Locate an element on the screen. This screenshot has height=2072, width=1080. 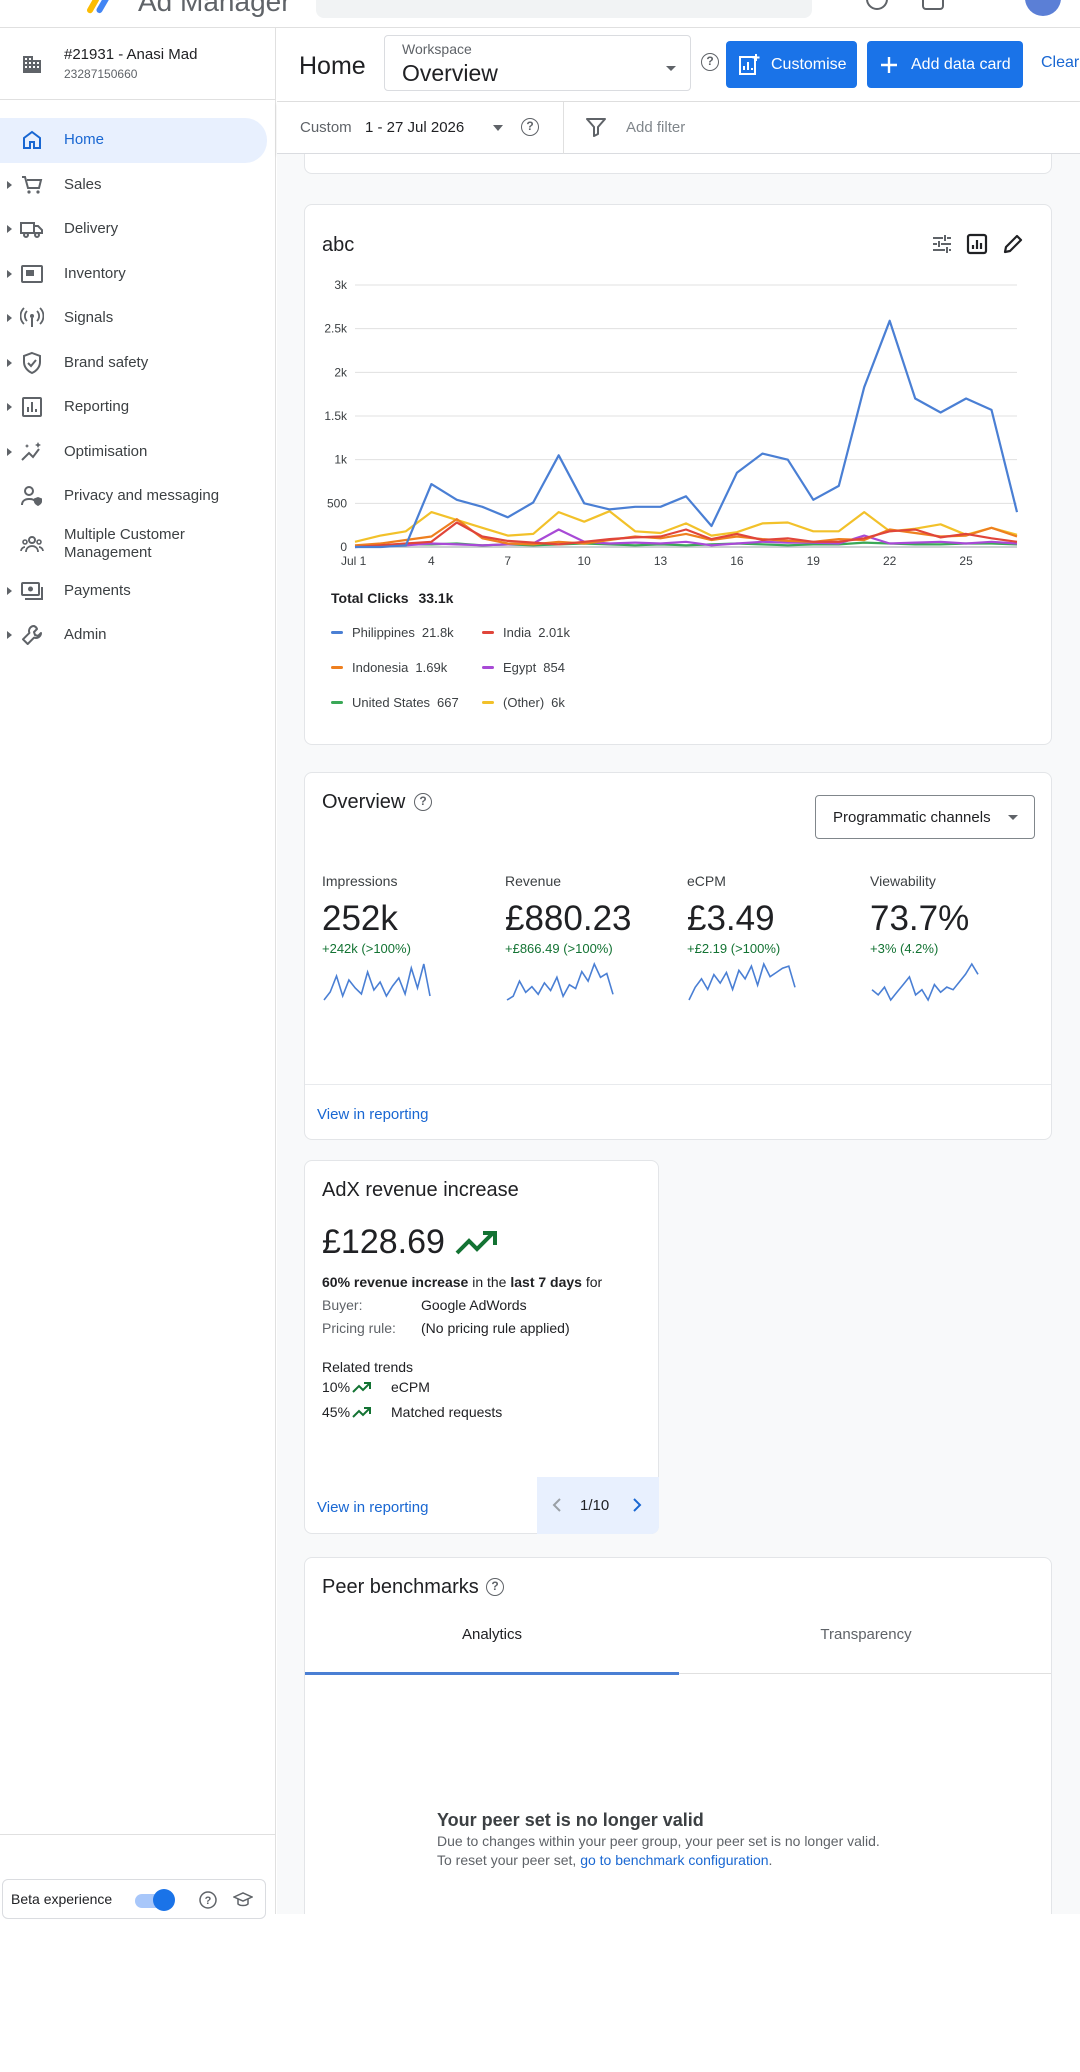
date-range-value: 1 - 27 Jul 2026 is located at coordinates (414, 127).